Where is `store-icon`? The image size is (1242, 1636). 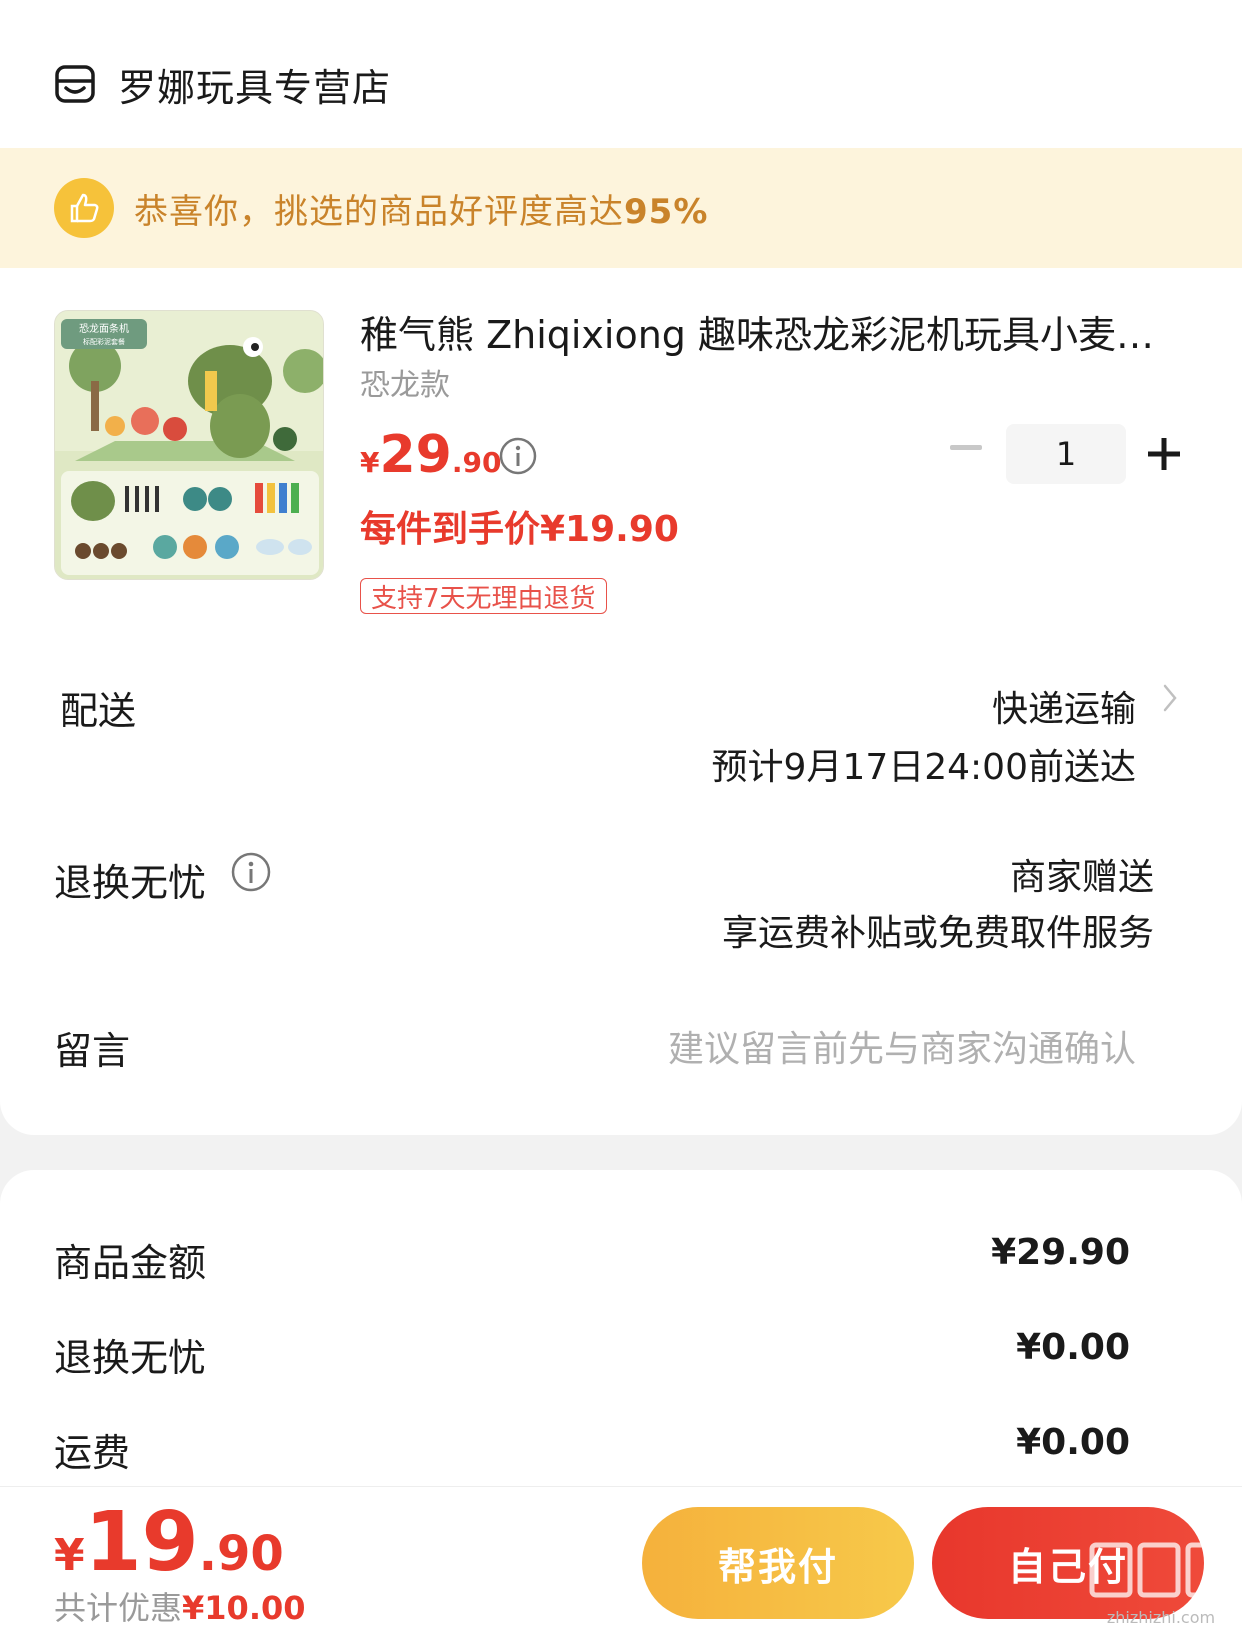
store-icon is located at coordinates (75, 84).